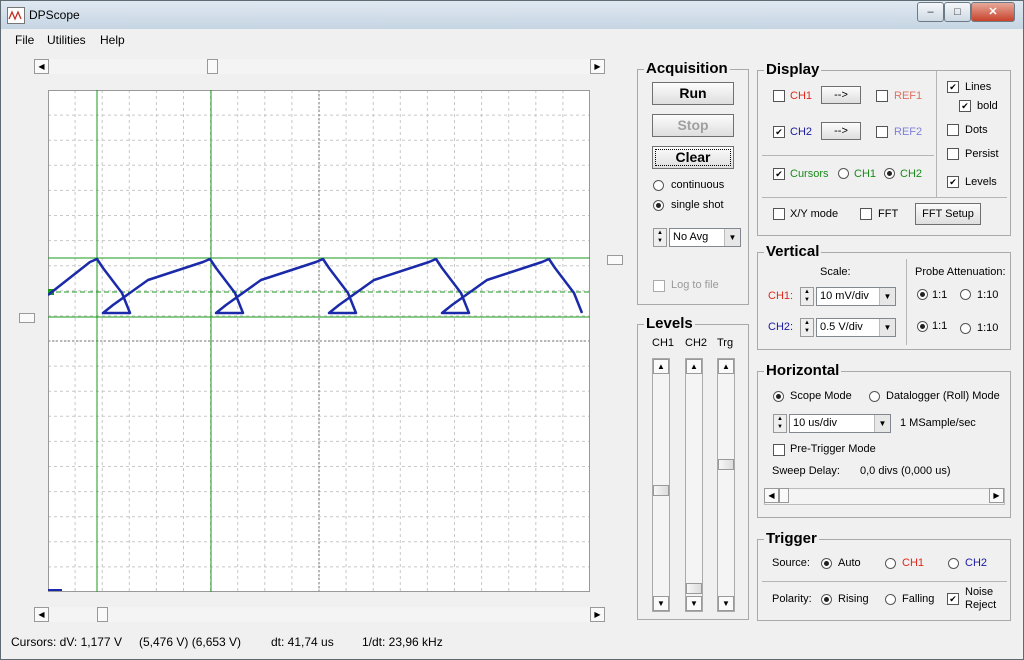 This screenshot has width=1024, height=660. I want to click on ch1-level-down-button: ▼, so click(661, 603).